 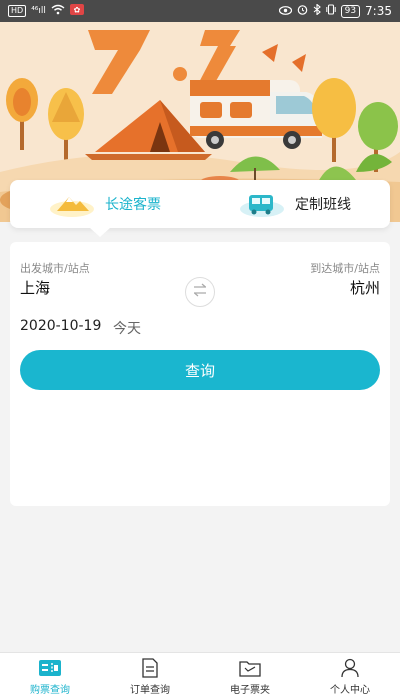 What do you see at coordinates (345, 268) in the screenshot?
I see `to-label: 到达城市/站点` at bounding box center [345, 268].